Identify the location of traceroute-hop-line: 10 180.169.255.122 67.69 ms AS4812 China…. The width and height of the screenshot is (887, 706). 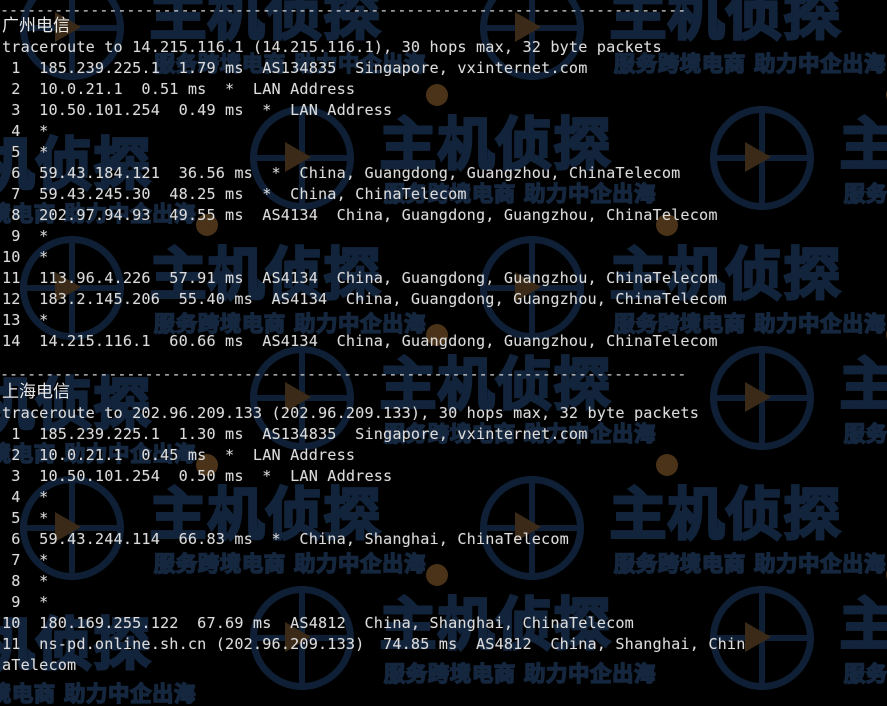
(318, 623).